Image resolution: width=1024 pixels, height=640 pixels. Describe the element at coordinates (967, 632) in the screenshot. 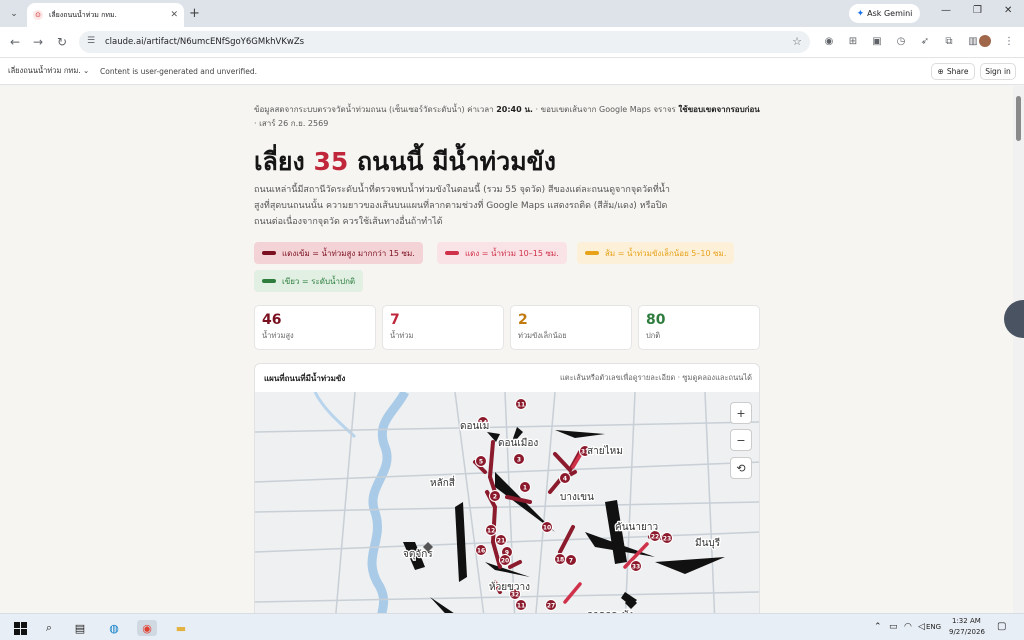

I see `clock-date: 9/27/2026` at that location.